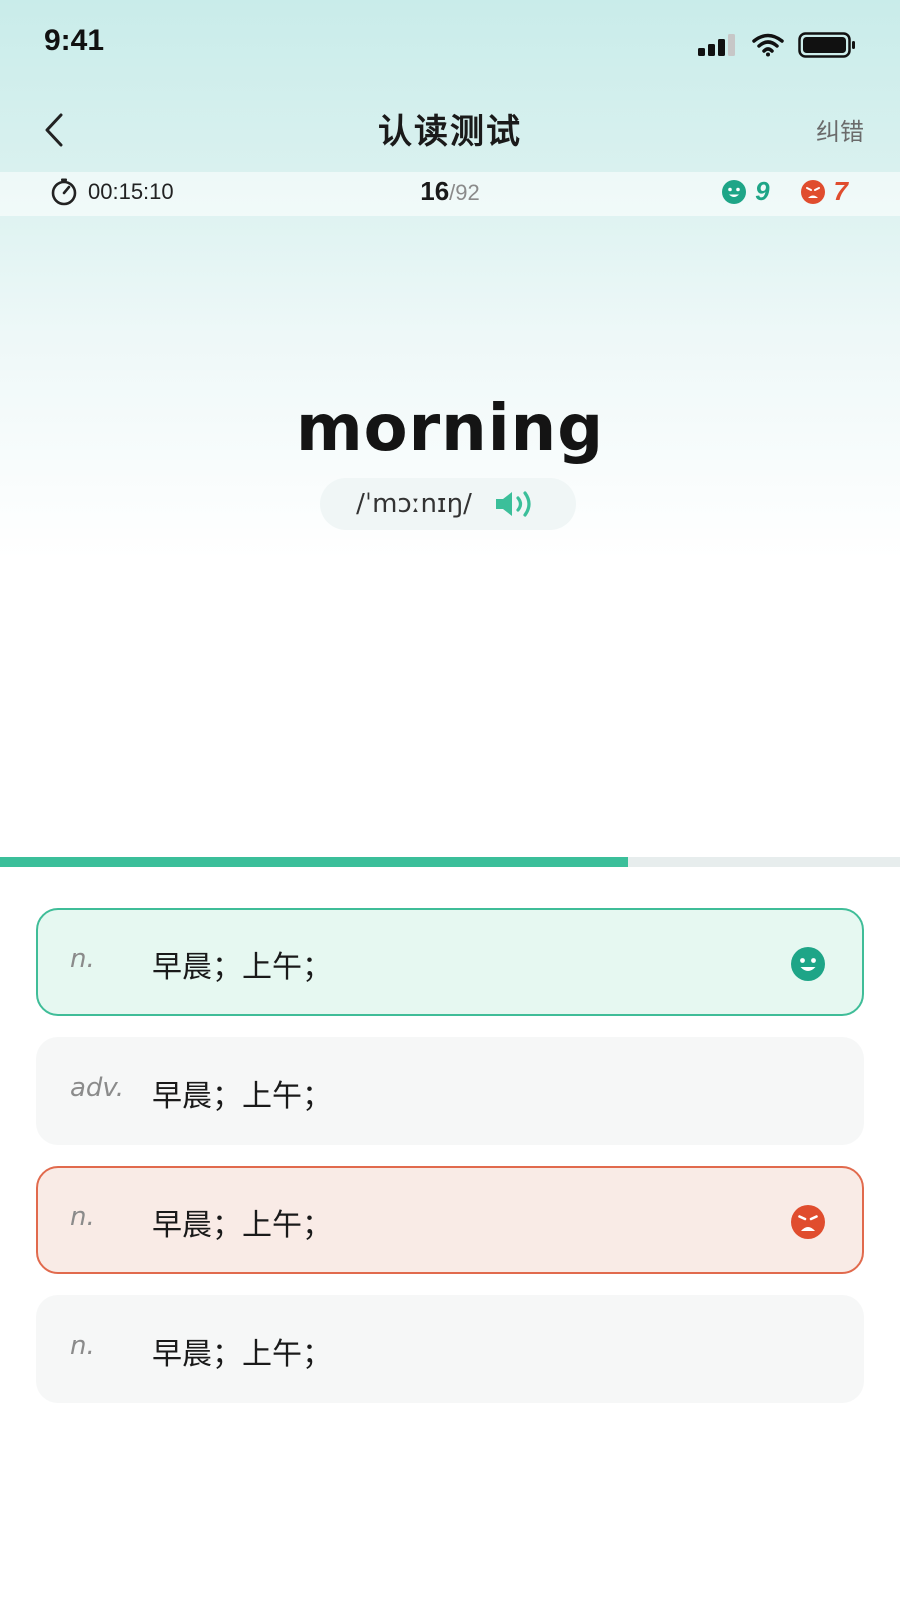 This screenshot has height=1600, width=900. I want to click on current-question: 16, so click(435, 191).